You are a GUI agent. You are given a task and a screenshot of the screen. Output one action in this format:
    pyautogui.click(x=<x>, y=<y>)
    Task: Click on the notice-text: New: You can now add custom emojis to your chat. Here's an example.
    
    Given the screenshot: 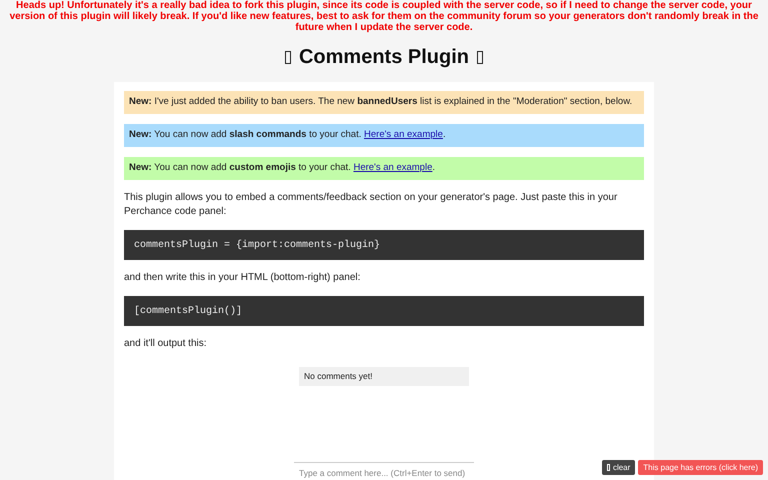 What is the action you would take?
    pyautogui.click(x=282, y=168)
    